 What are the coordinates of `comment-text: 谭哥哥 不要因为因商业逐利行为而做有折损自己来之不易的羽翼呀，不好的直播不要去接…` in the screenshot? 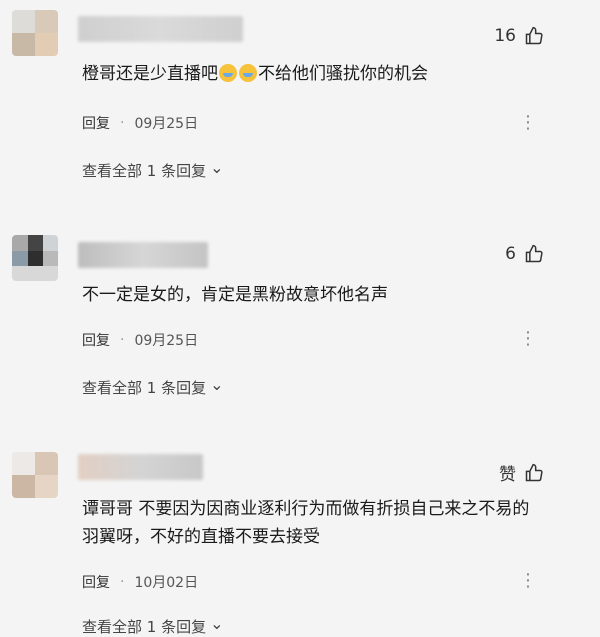 It's located at (306, 523).